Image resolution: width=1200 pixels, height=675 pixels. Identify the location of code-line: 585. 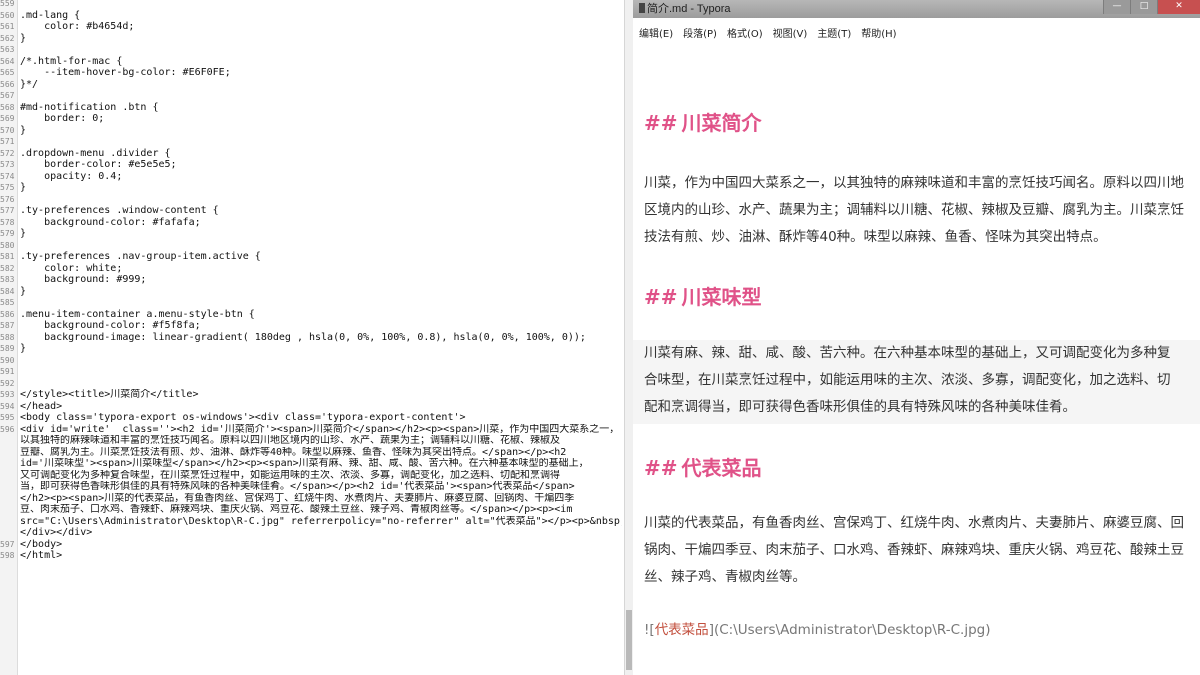
(311, 303).